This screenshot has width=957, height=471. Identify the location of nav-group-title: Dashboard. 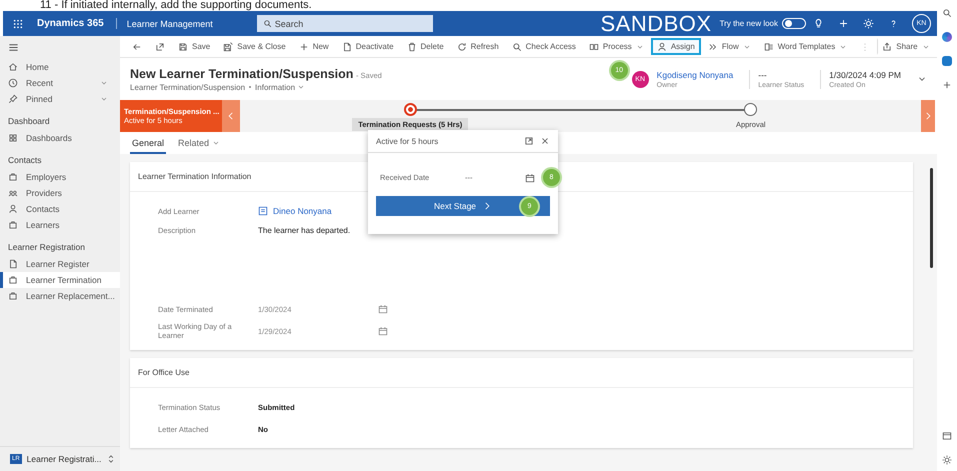
(29, 121).